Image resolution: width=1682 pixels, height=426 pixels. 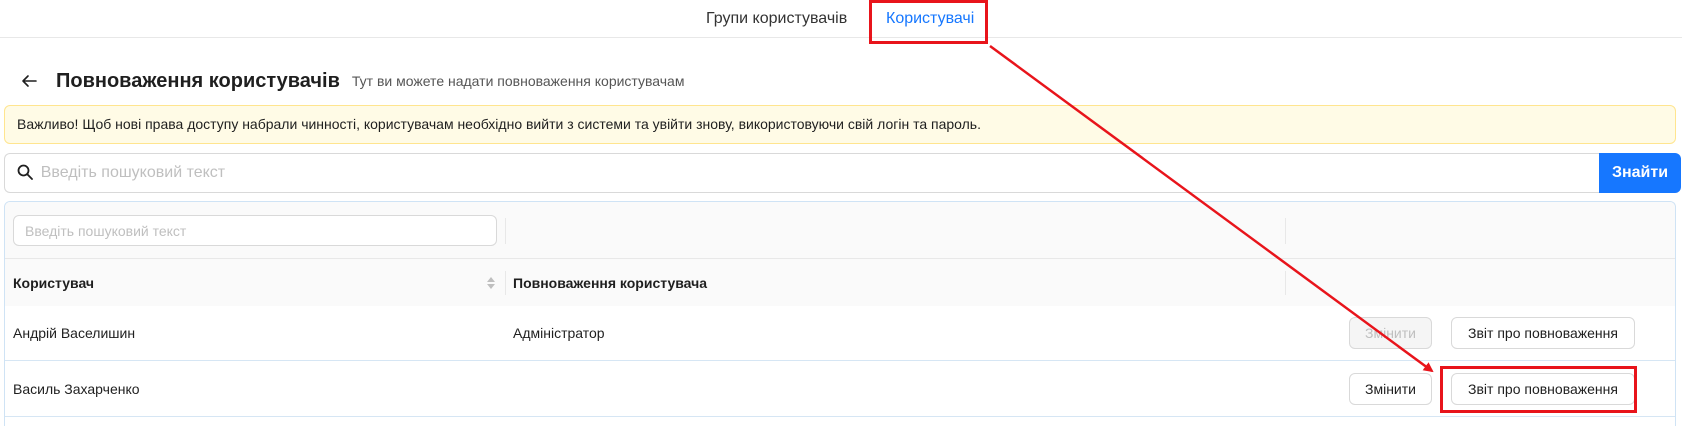 I want to click on table-filter-row, so click(x=840, y=230).